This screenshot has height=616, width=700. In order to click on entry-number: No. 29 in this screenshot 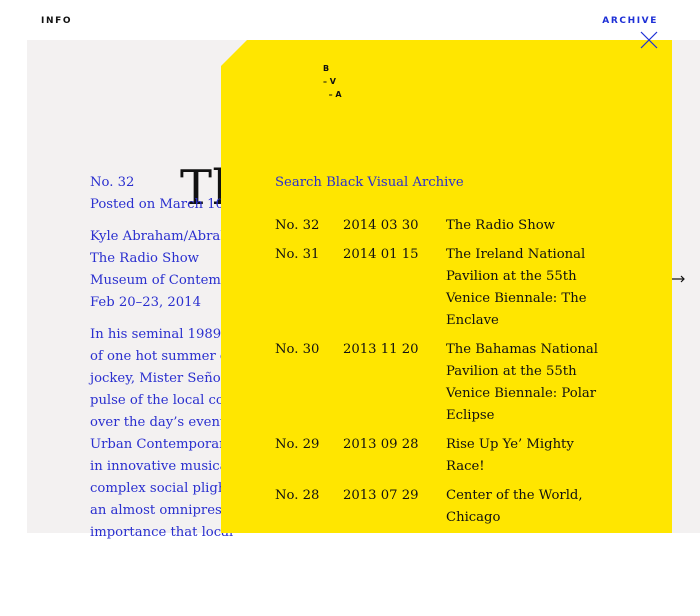, I will do `click(297, 444)`.